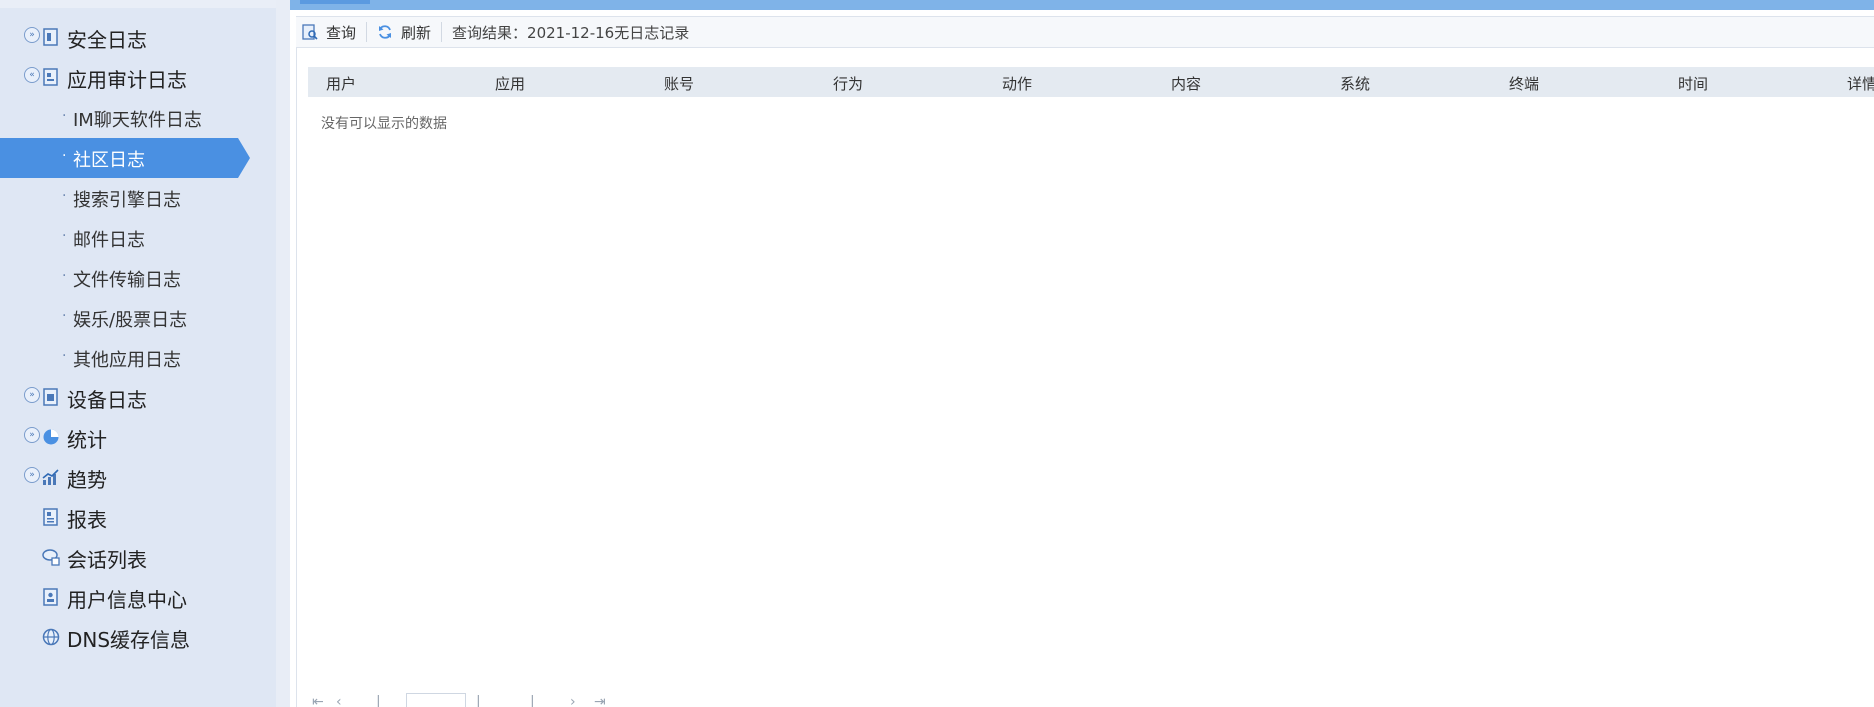  Describe the element at coordinates (600, 700) in the screenshot. I see `last-page-icon: ⇥` at that location.